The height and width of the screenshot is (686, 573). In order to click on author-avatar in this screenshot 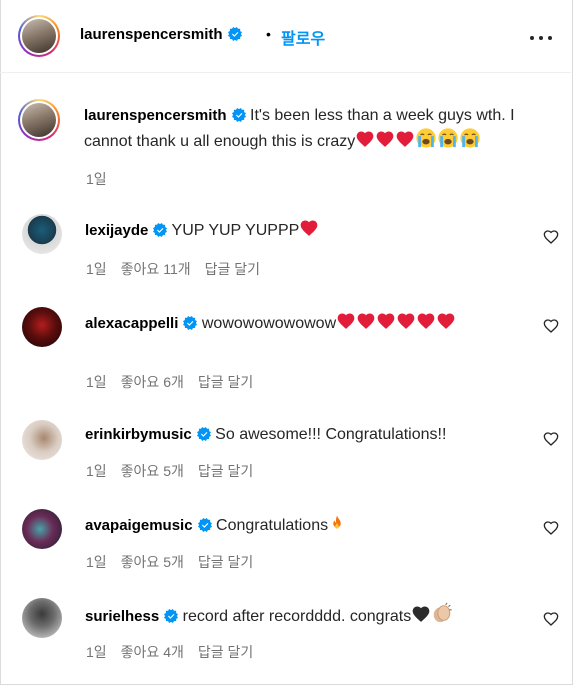, I will do `click(39, 36)`.